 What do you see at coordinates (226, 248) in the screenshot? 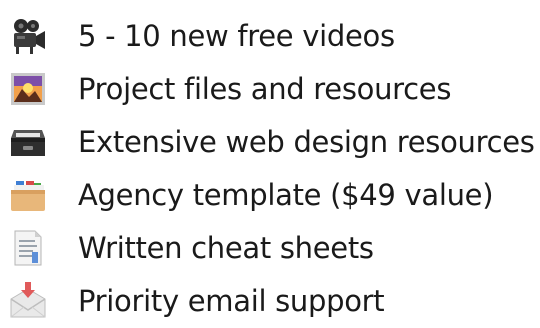
I see `feature-label: Written cheat sheets` at bounding box center [226, 248].